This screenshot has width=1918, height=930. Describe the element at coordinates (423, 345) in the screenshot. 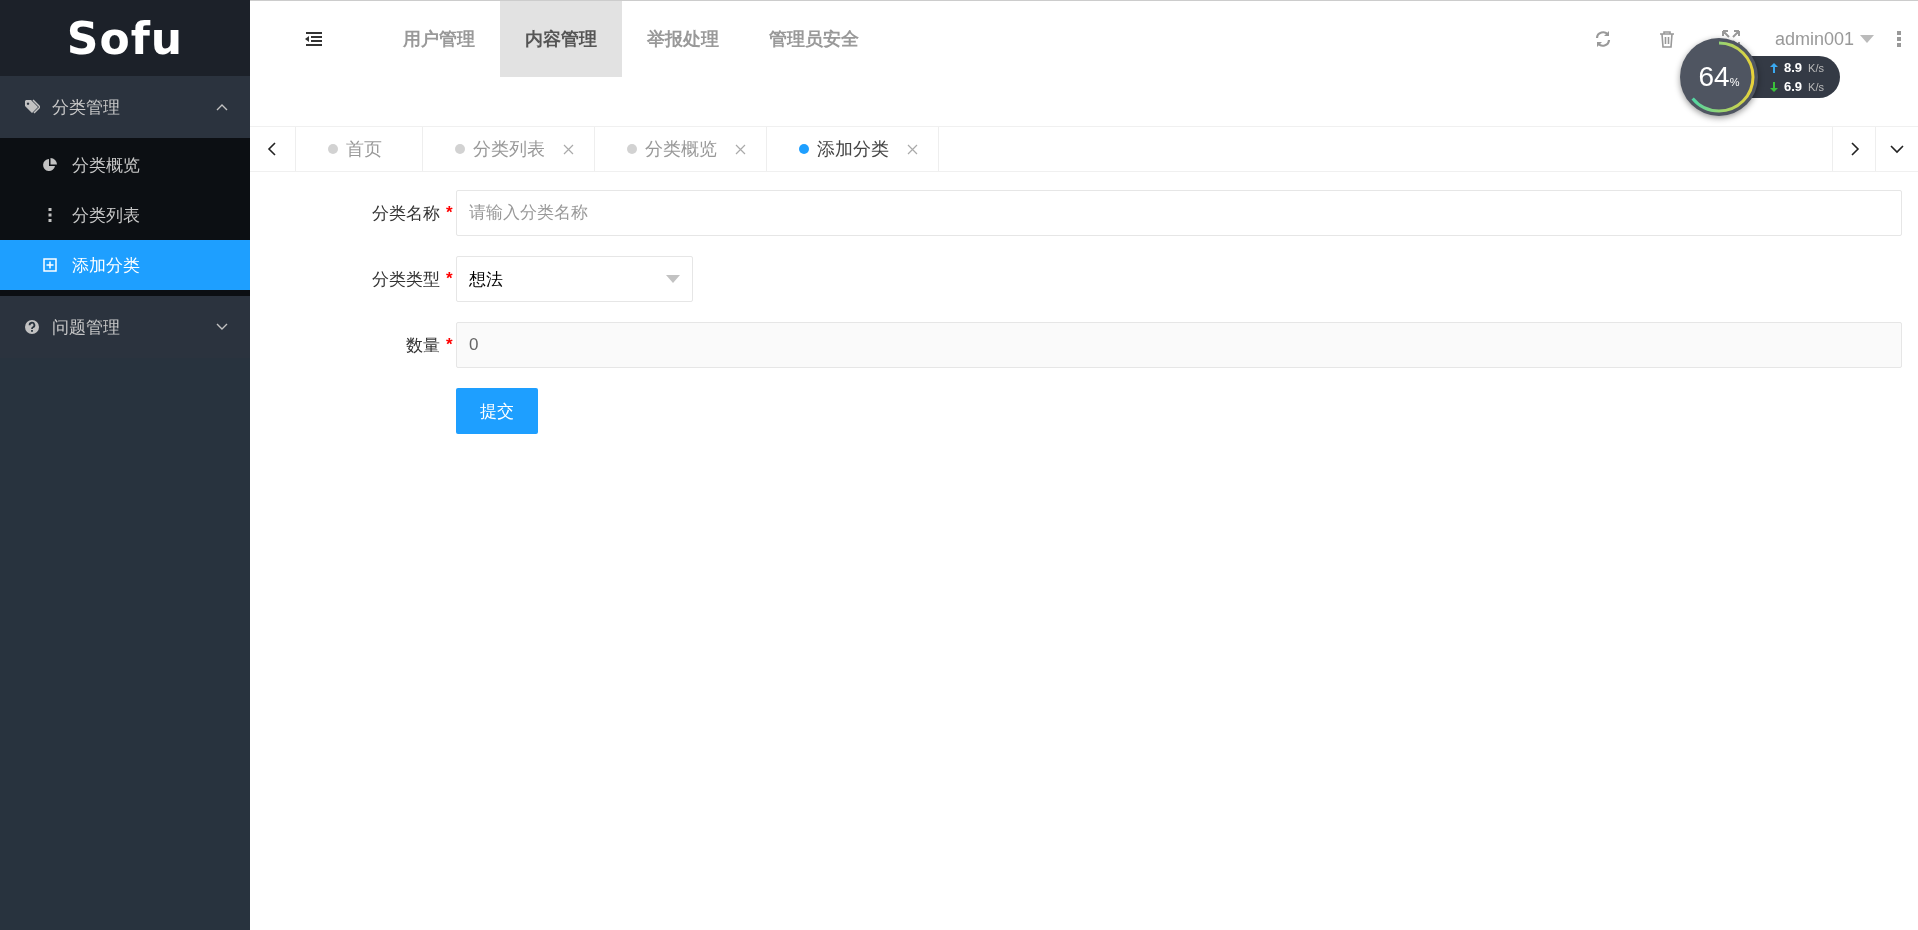

I see `field-label: 数量` at that location.